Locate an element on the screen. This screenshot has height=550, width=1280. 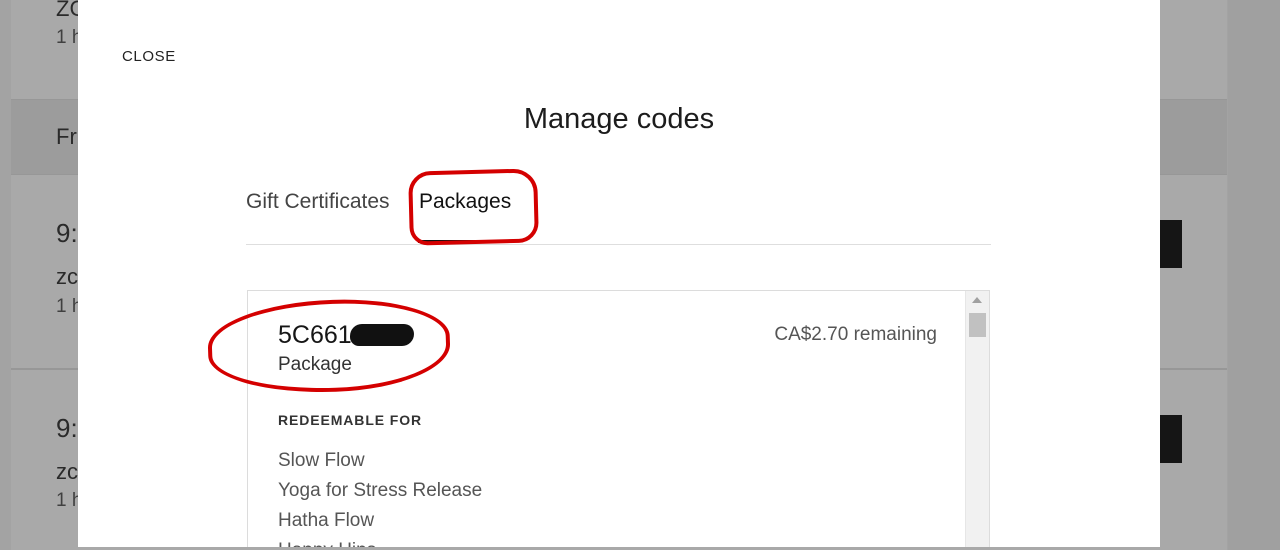
scrollbar is located at coordinates (977, 419).